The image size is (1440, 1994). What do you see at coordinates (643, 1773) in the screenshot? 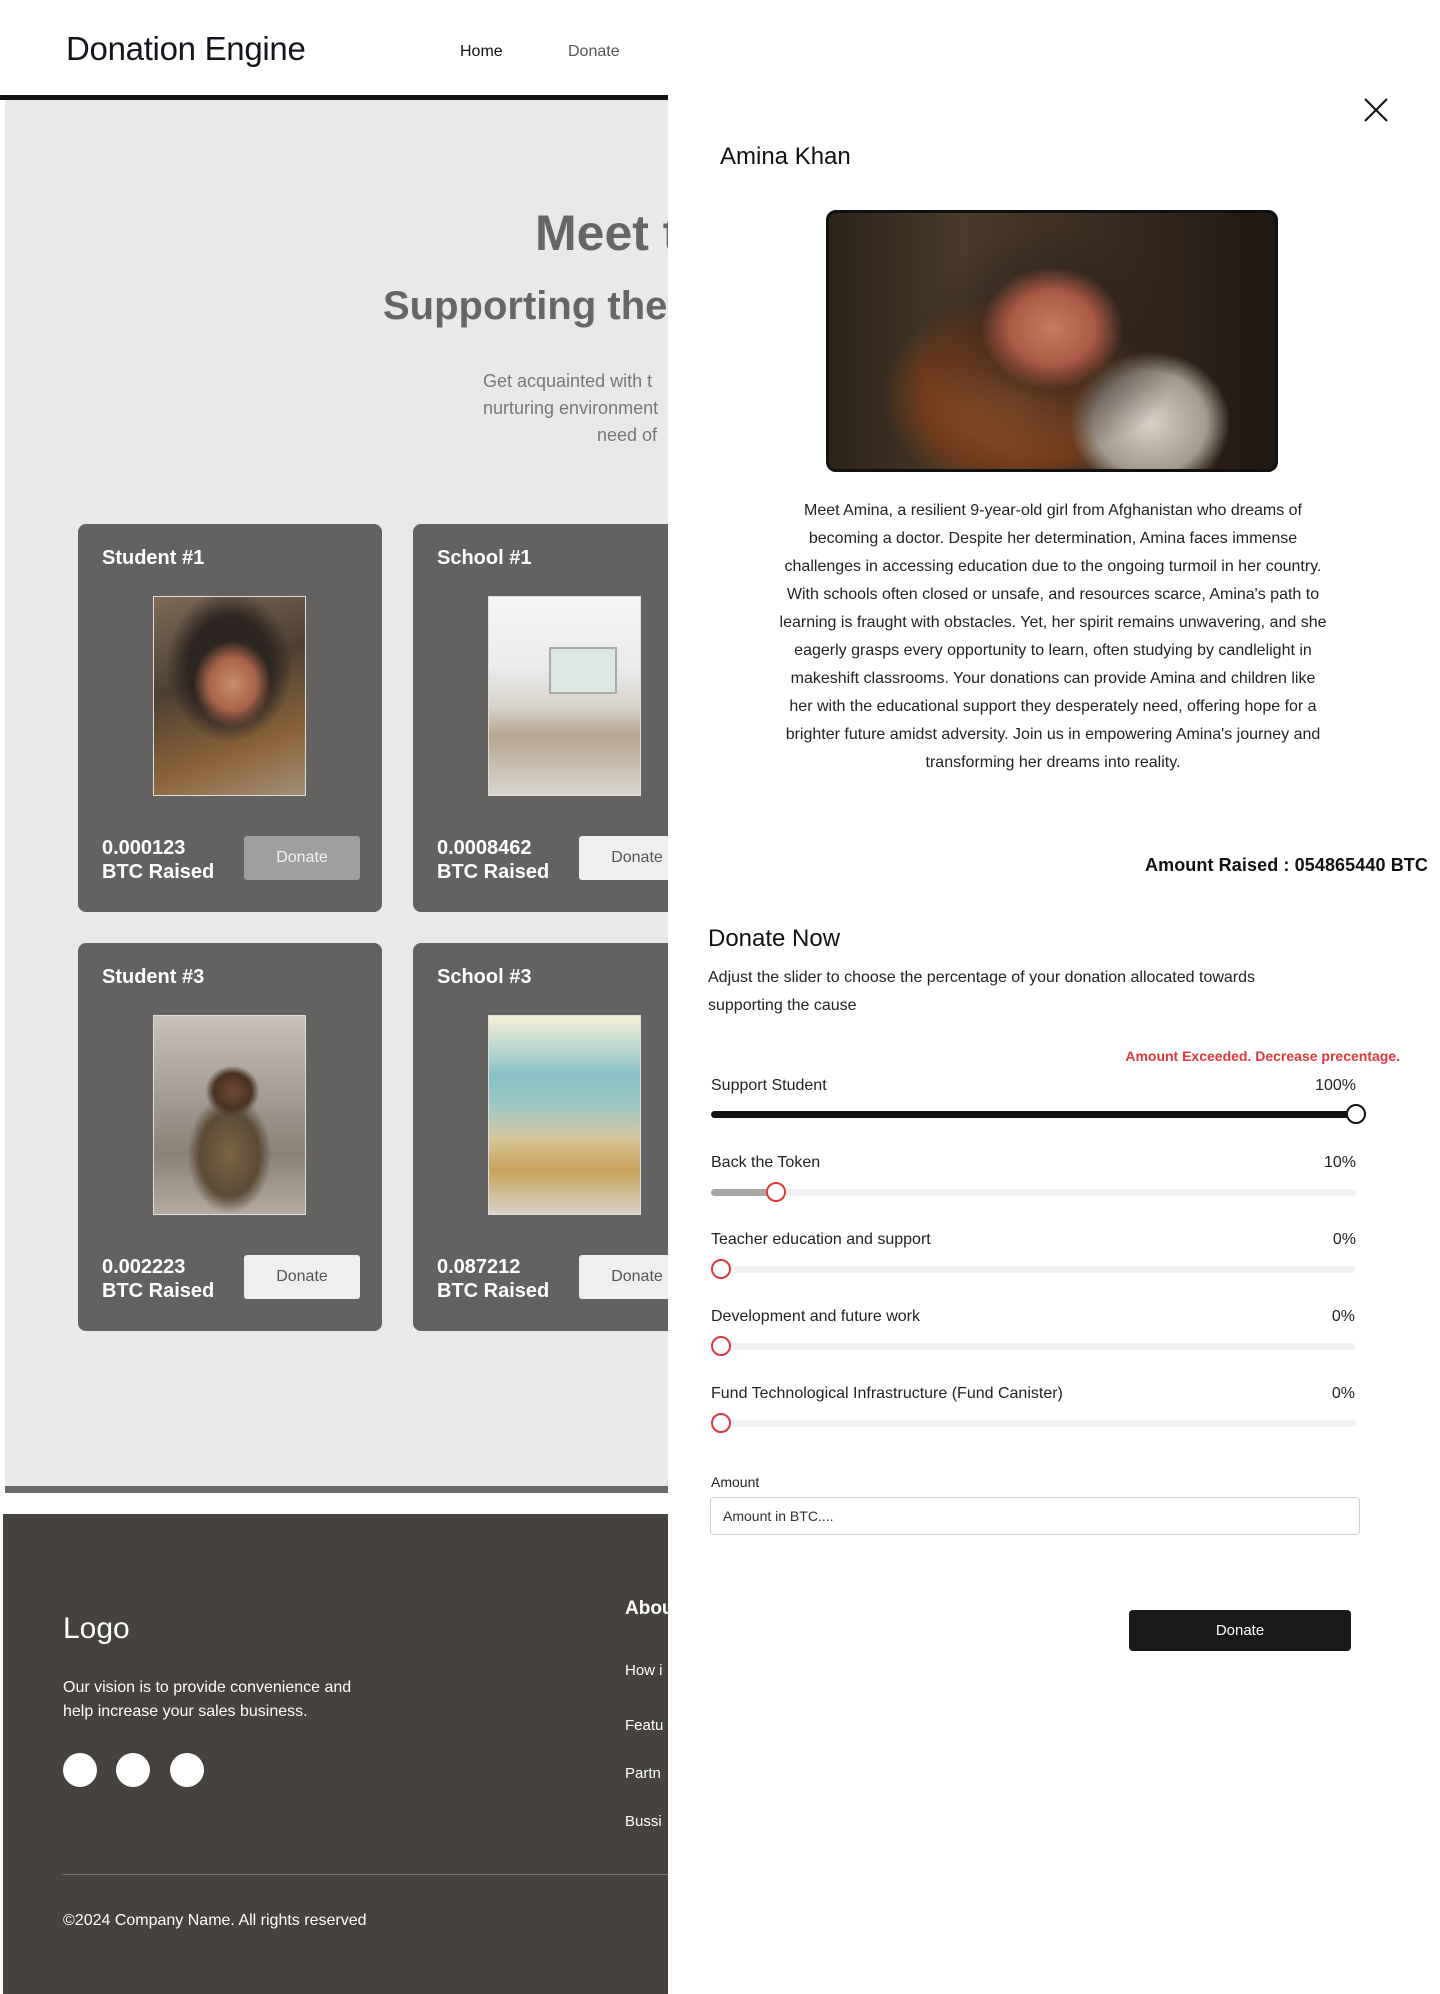
I see `footer-link: Partn` at bounding box center [643, 1773].